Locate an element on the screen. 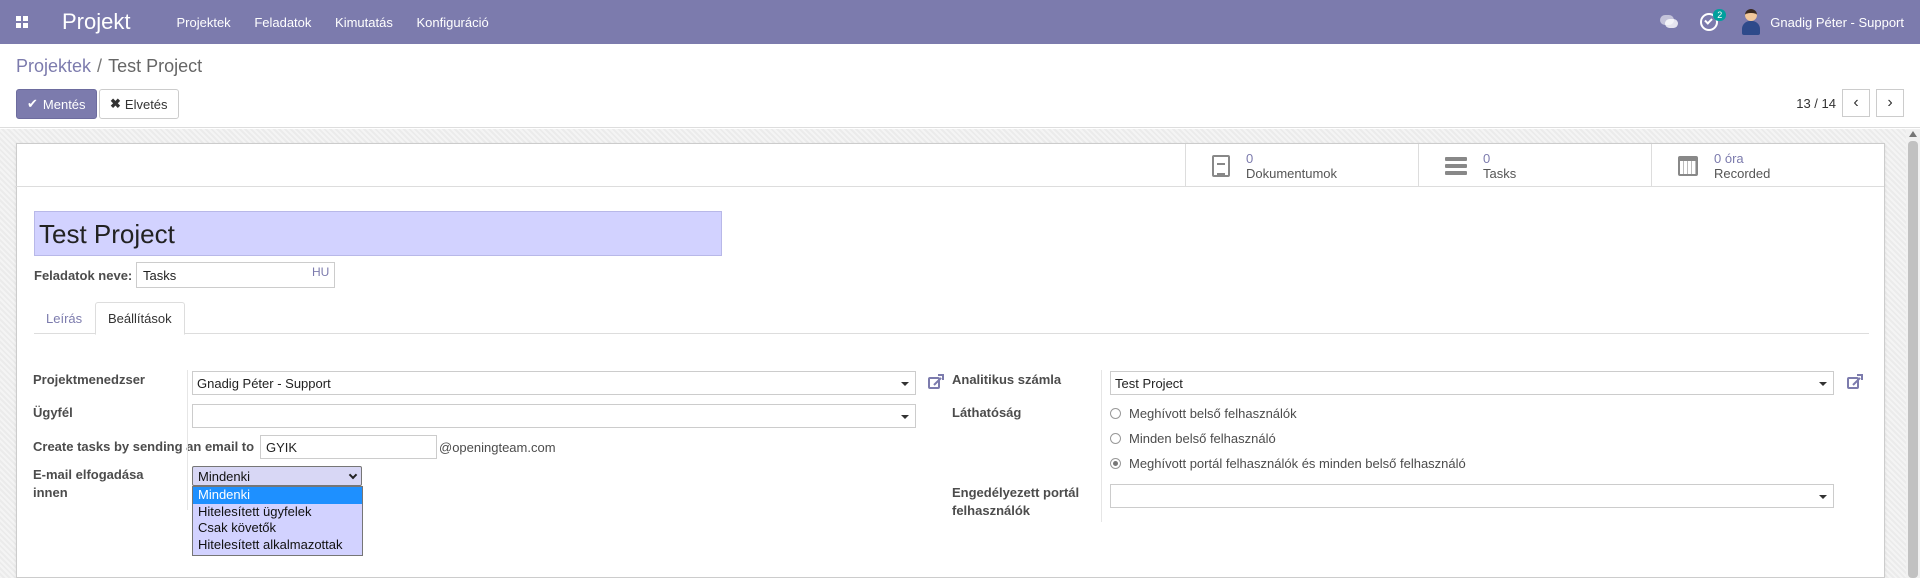 This screenshot has width=1920, height=578. activity-clock-icon: 2 is located at coordinates (1713, 20).